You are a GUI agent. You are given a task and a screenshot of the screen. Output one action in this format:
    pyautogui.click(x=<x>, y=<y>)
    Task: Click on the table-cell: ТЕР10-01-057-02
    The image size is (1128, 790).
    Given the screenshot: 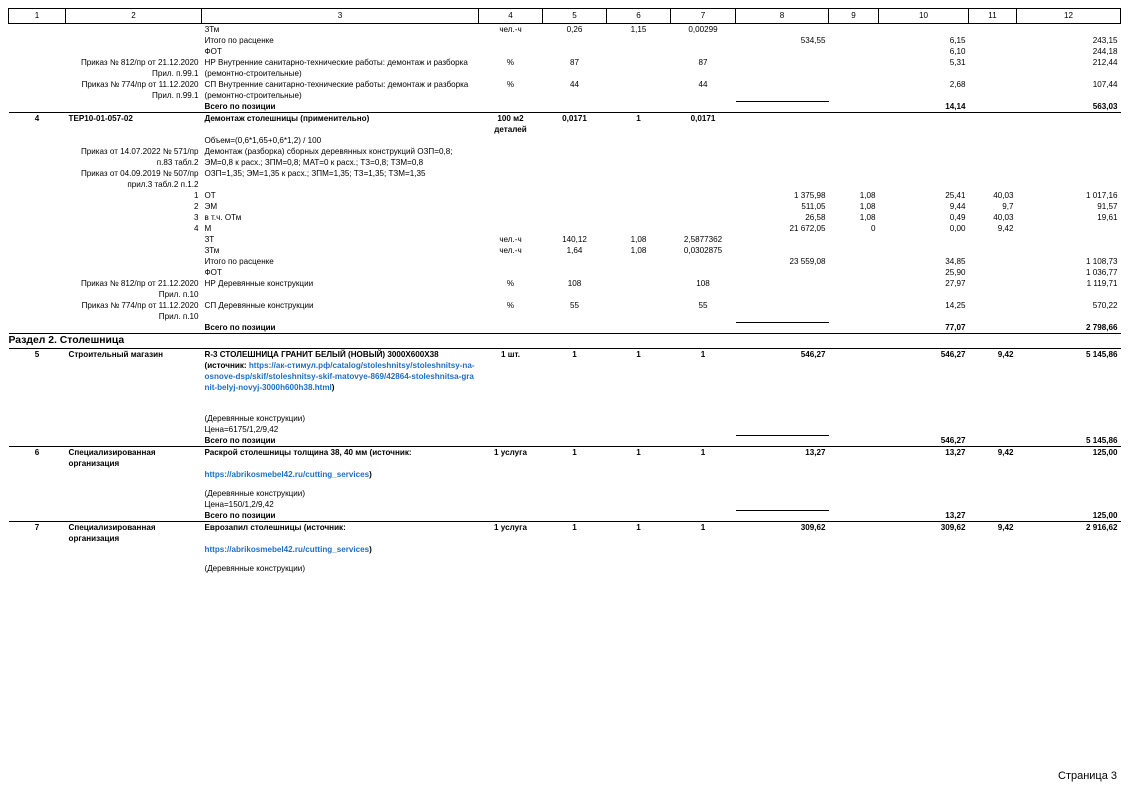 What is the action you would take?
    pyautogui.click(x=133, y=123)
    